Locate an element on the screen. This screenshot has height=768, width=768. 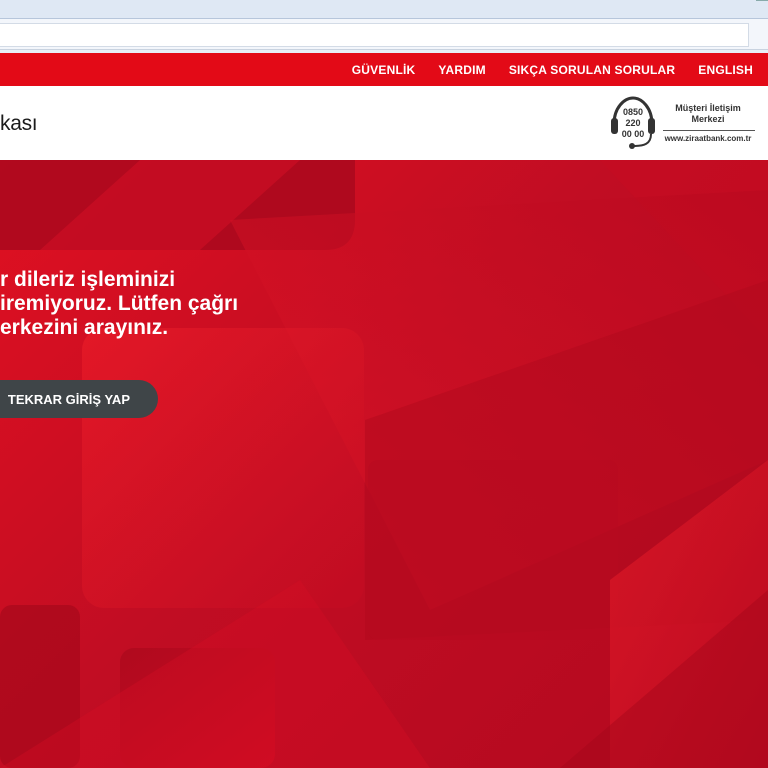
contact-phone: 0850 220 00 00 is located at coordinates (633, 123).